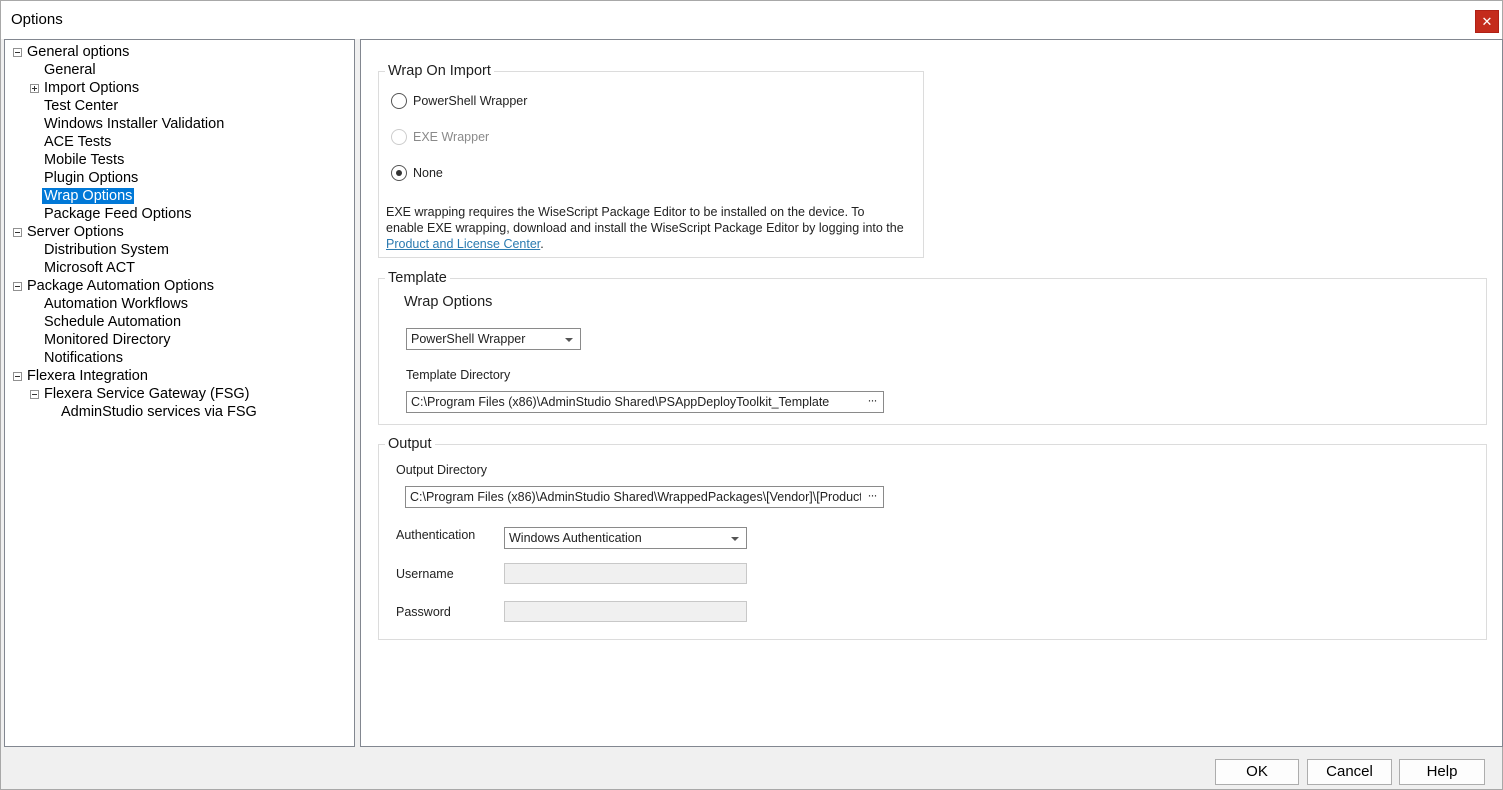  What do you see at coordinates (87, 376) in the screenshot?
I see `tree-item-label: Flexera Integration` at bounding box center [87, 376].